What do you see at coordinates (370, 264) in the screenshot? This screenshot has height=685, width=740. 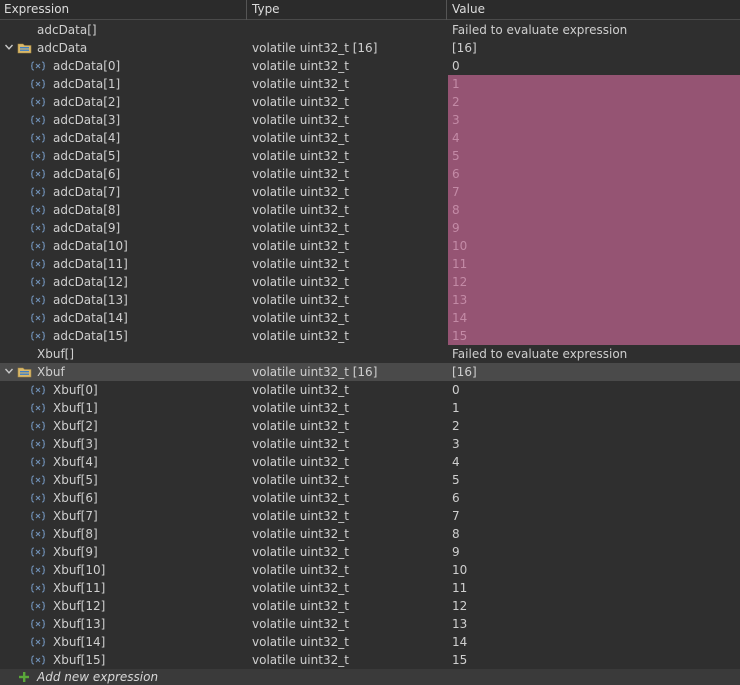 I see `array-element-row: adcData[11] volatile uint32_t 11` at bounding box center [370, 264].